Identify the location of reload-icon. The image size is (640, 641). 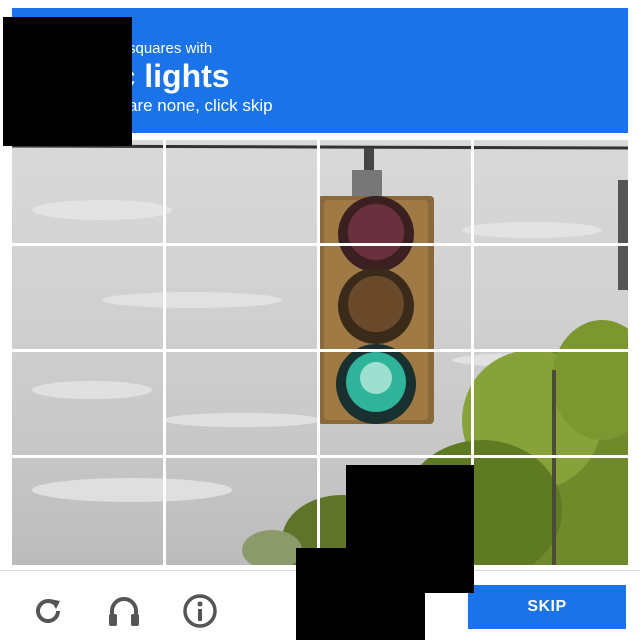
(48, 611).